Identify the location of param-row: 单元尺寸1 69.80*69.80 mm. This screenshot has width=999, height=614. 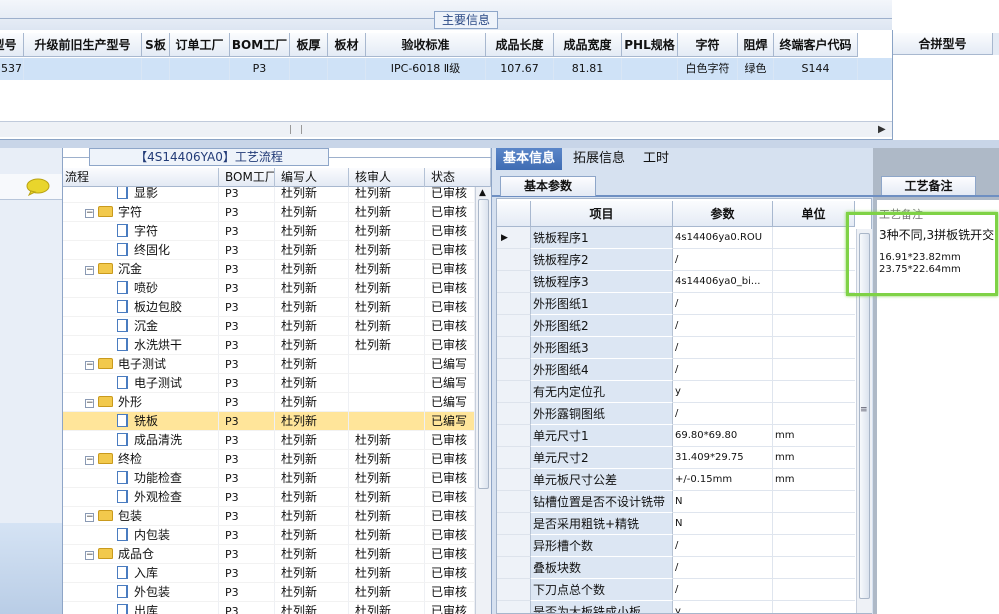
(676, 436).